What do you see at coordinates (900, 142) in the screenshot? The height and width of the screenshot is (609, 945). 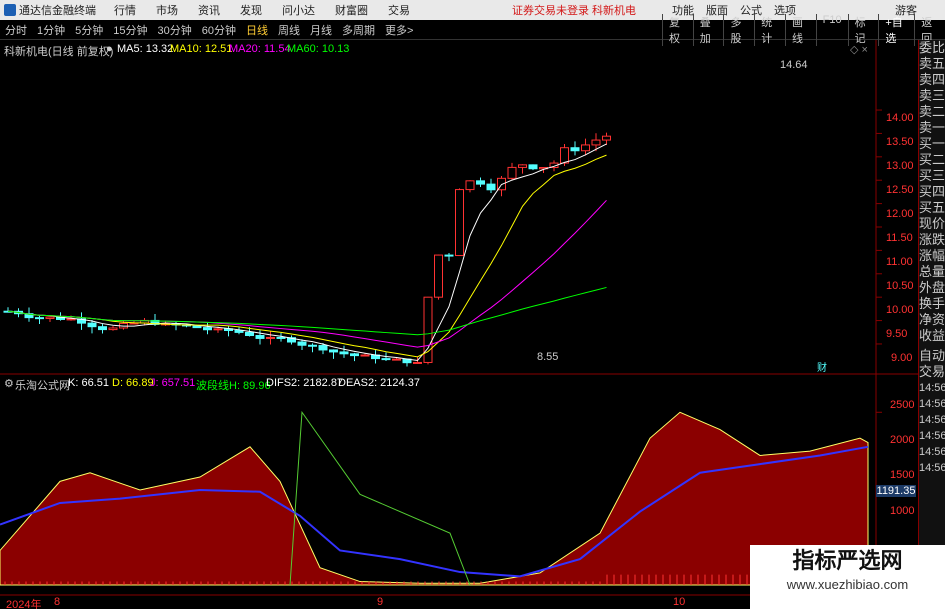 I see `y-tick-label: 13.50` at bounding box center [900, 142].